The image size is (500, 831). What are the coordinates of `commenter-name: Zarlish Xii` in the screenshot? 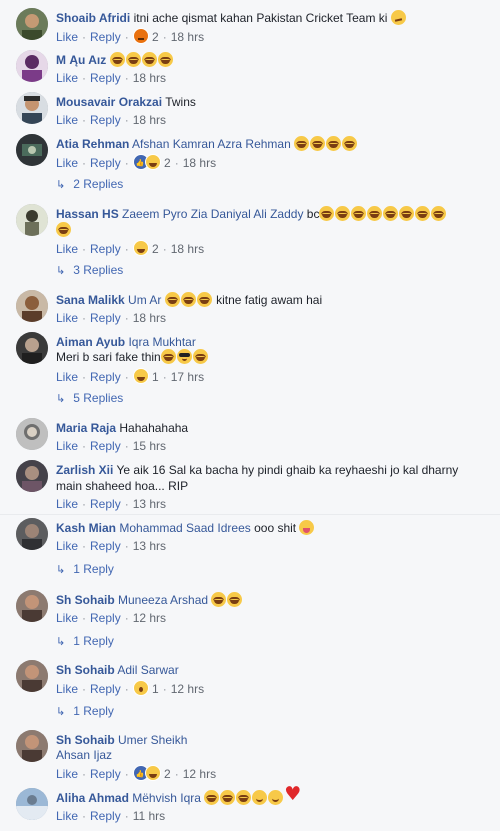 It's located at (84, 470).